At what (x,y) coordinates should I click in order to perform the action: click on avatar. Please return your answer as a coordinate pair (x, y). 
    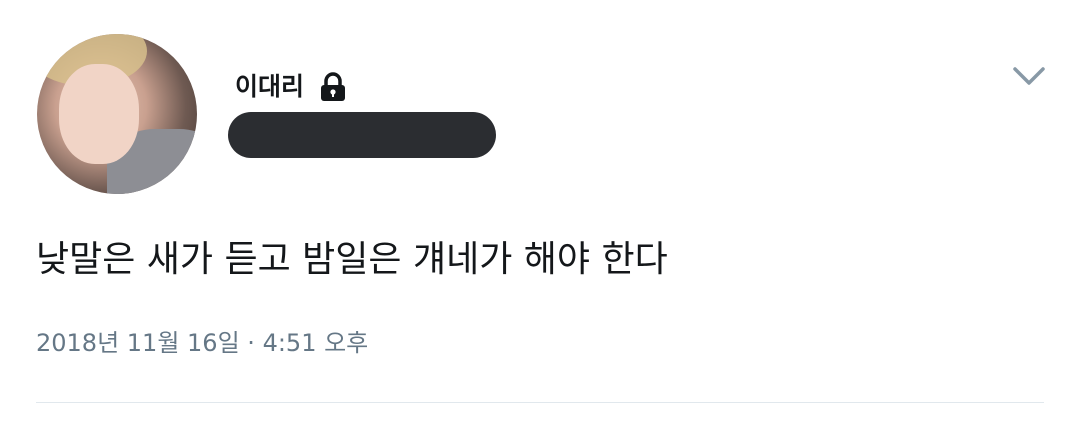
    Looking at the image, I should click on (117, 114).